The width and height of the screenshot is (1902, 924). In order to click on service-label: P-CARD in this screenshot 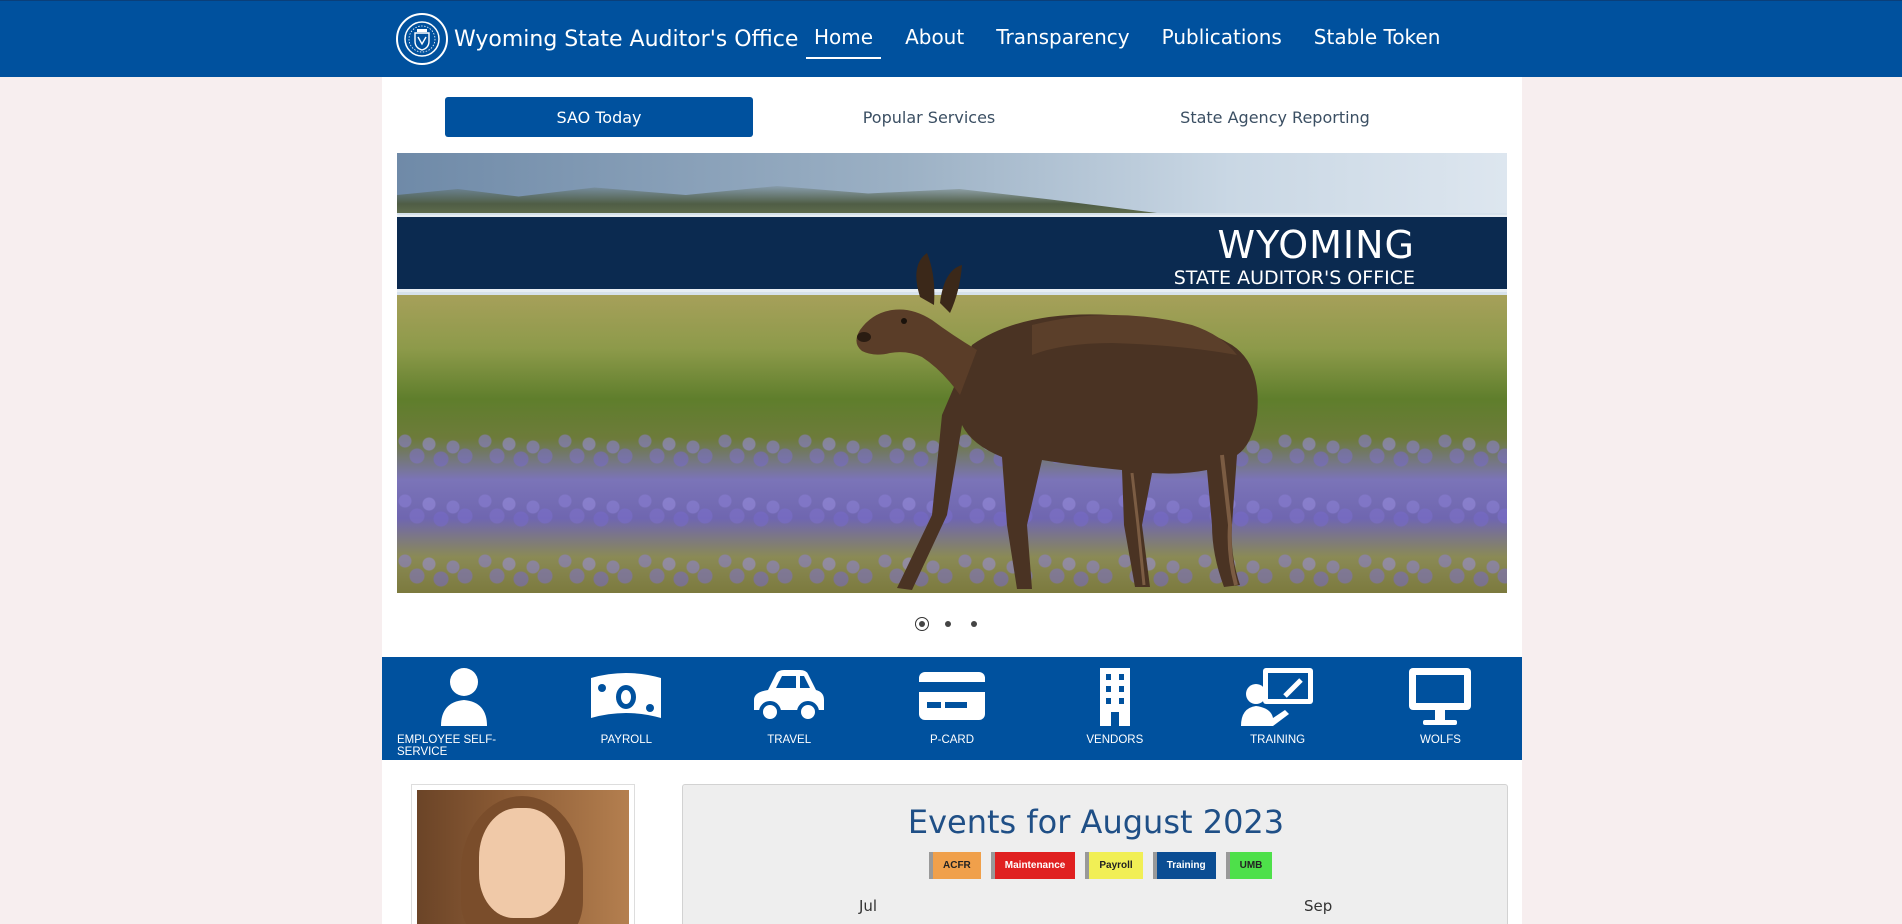, I will do `click(952, 740)`.